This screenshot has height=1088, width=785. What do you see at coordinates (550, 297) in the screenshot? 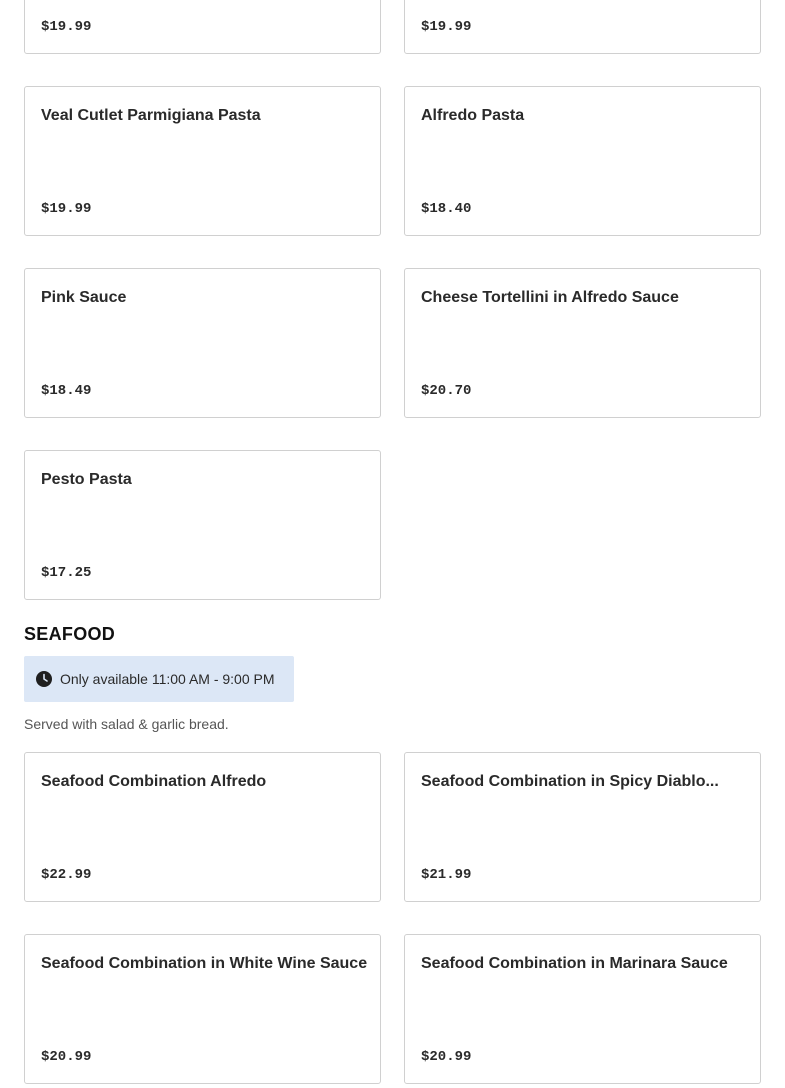
I see `menu-item-name: Cheese Tortellini in Alfredo Sauce` at bounding box center [550, 297].